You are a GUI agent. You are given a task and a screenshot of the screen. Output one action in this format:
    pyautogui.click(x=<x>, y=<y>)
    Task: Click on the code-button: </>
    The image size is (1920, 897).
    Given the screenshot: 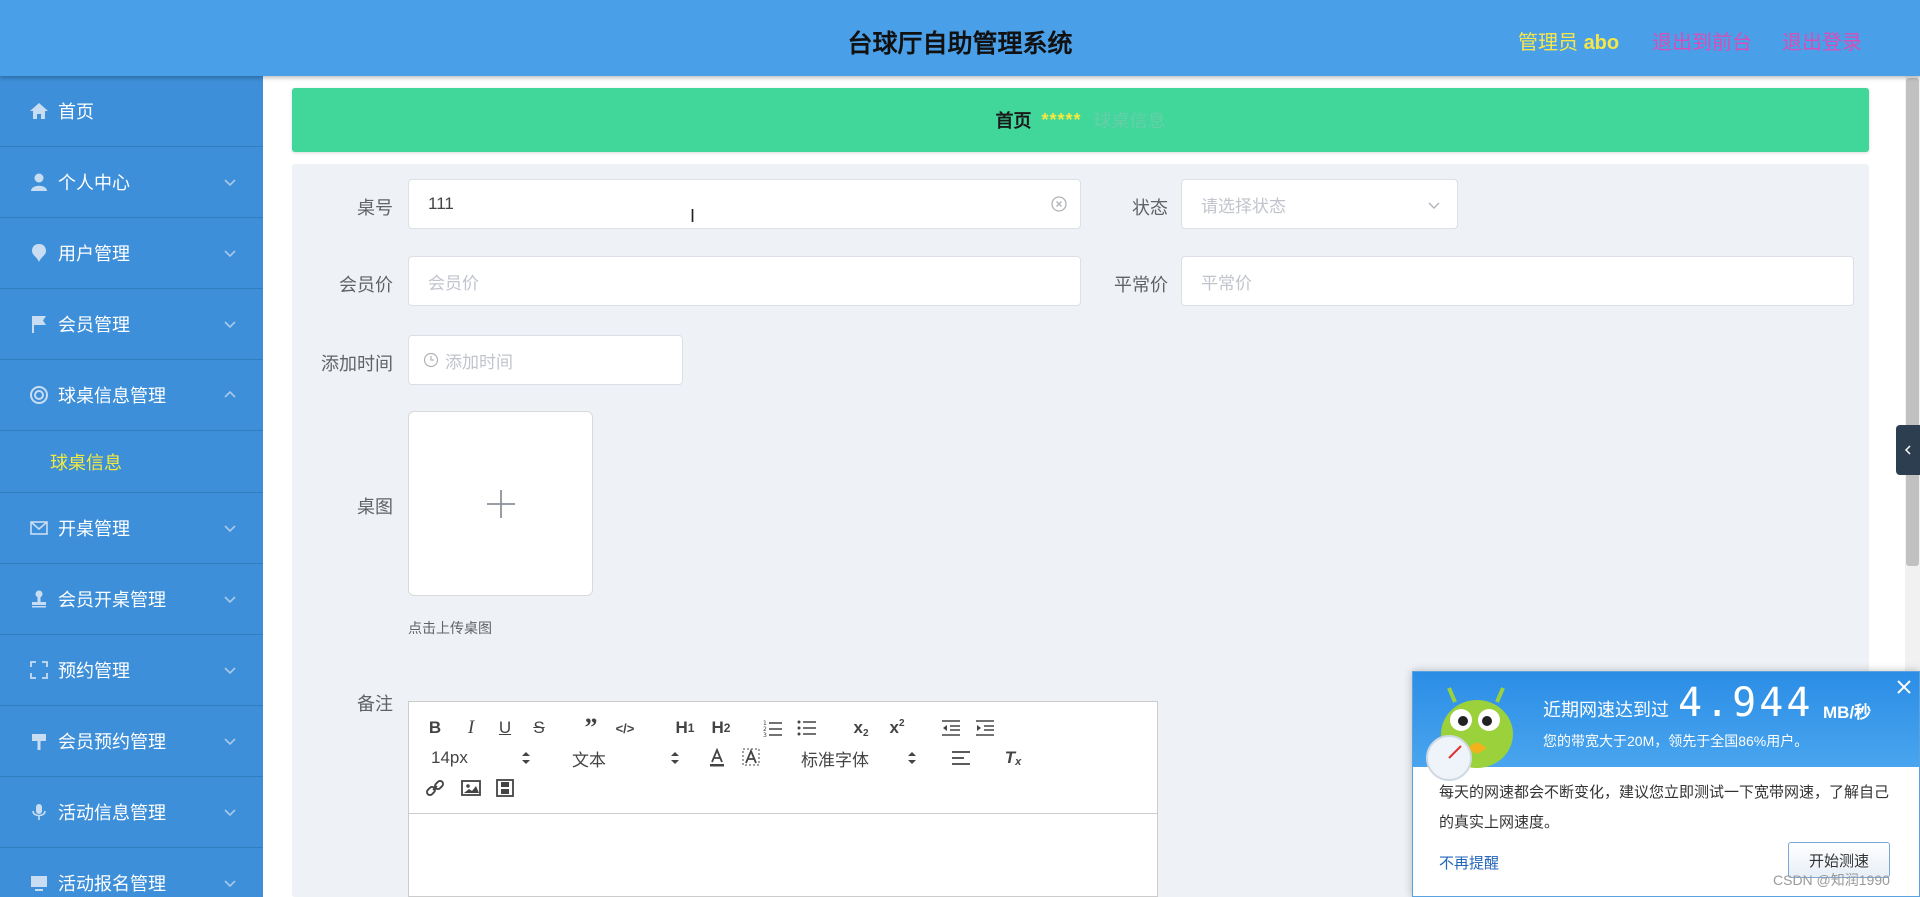 What is the action you would take?
    pyautogui.click(x=625, y=728)
    